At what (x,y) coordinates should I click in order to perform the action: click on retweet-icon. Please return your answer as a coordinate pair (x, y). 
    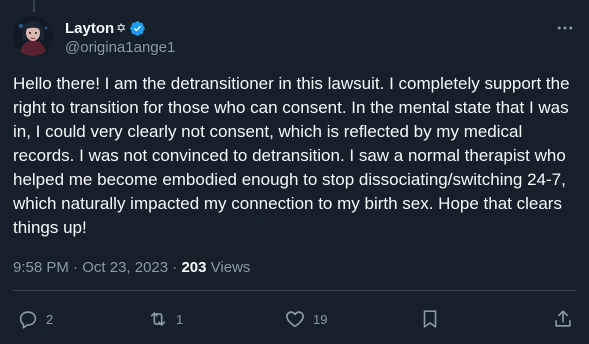
    Looking at the image, I should click on (158, 319).